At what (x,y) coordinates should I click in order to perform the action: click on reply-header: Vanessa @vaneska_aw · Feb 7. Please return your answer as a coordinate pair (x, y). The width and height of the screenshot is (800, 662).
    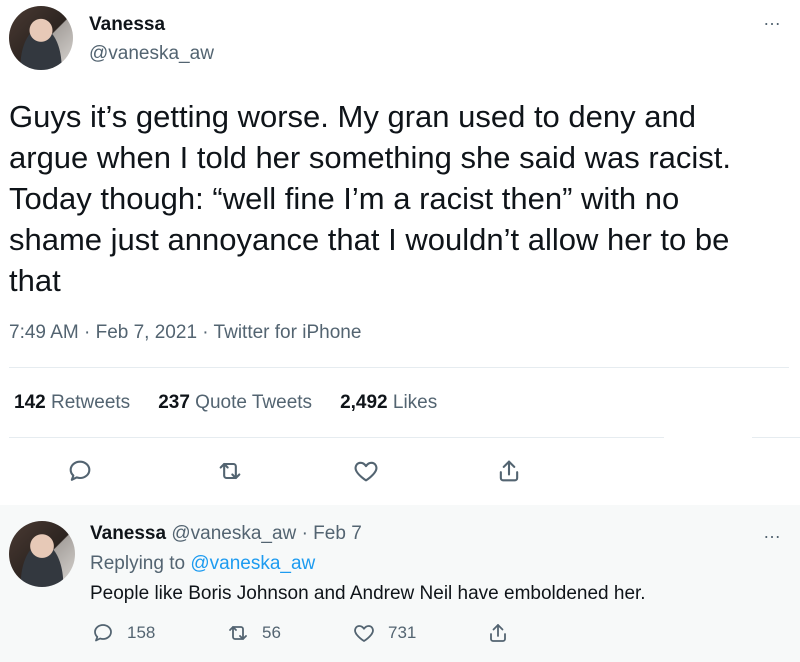
    Looking at the image, I should click on (226, 534).